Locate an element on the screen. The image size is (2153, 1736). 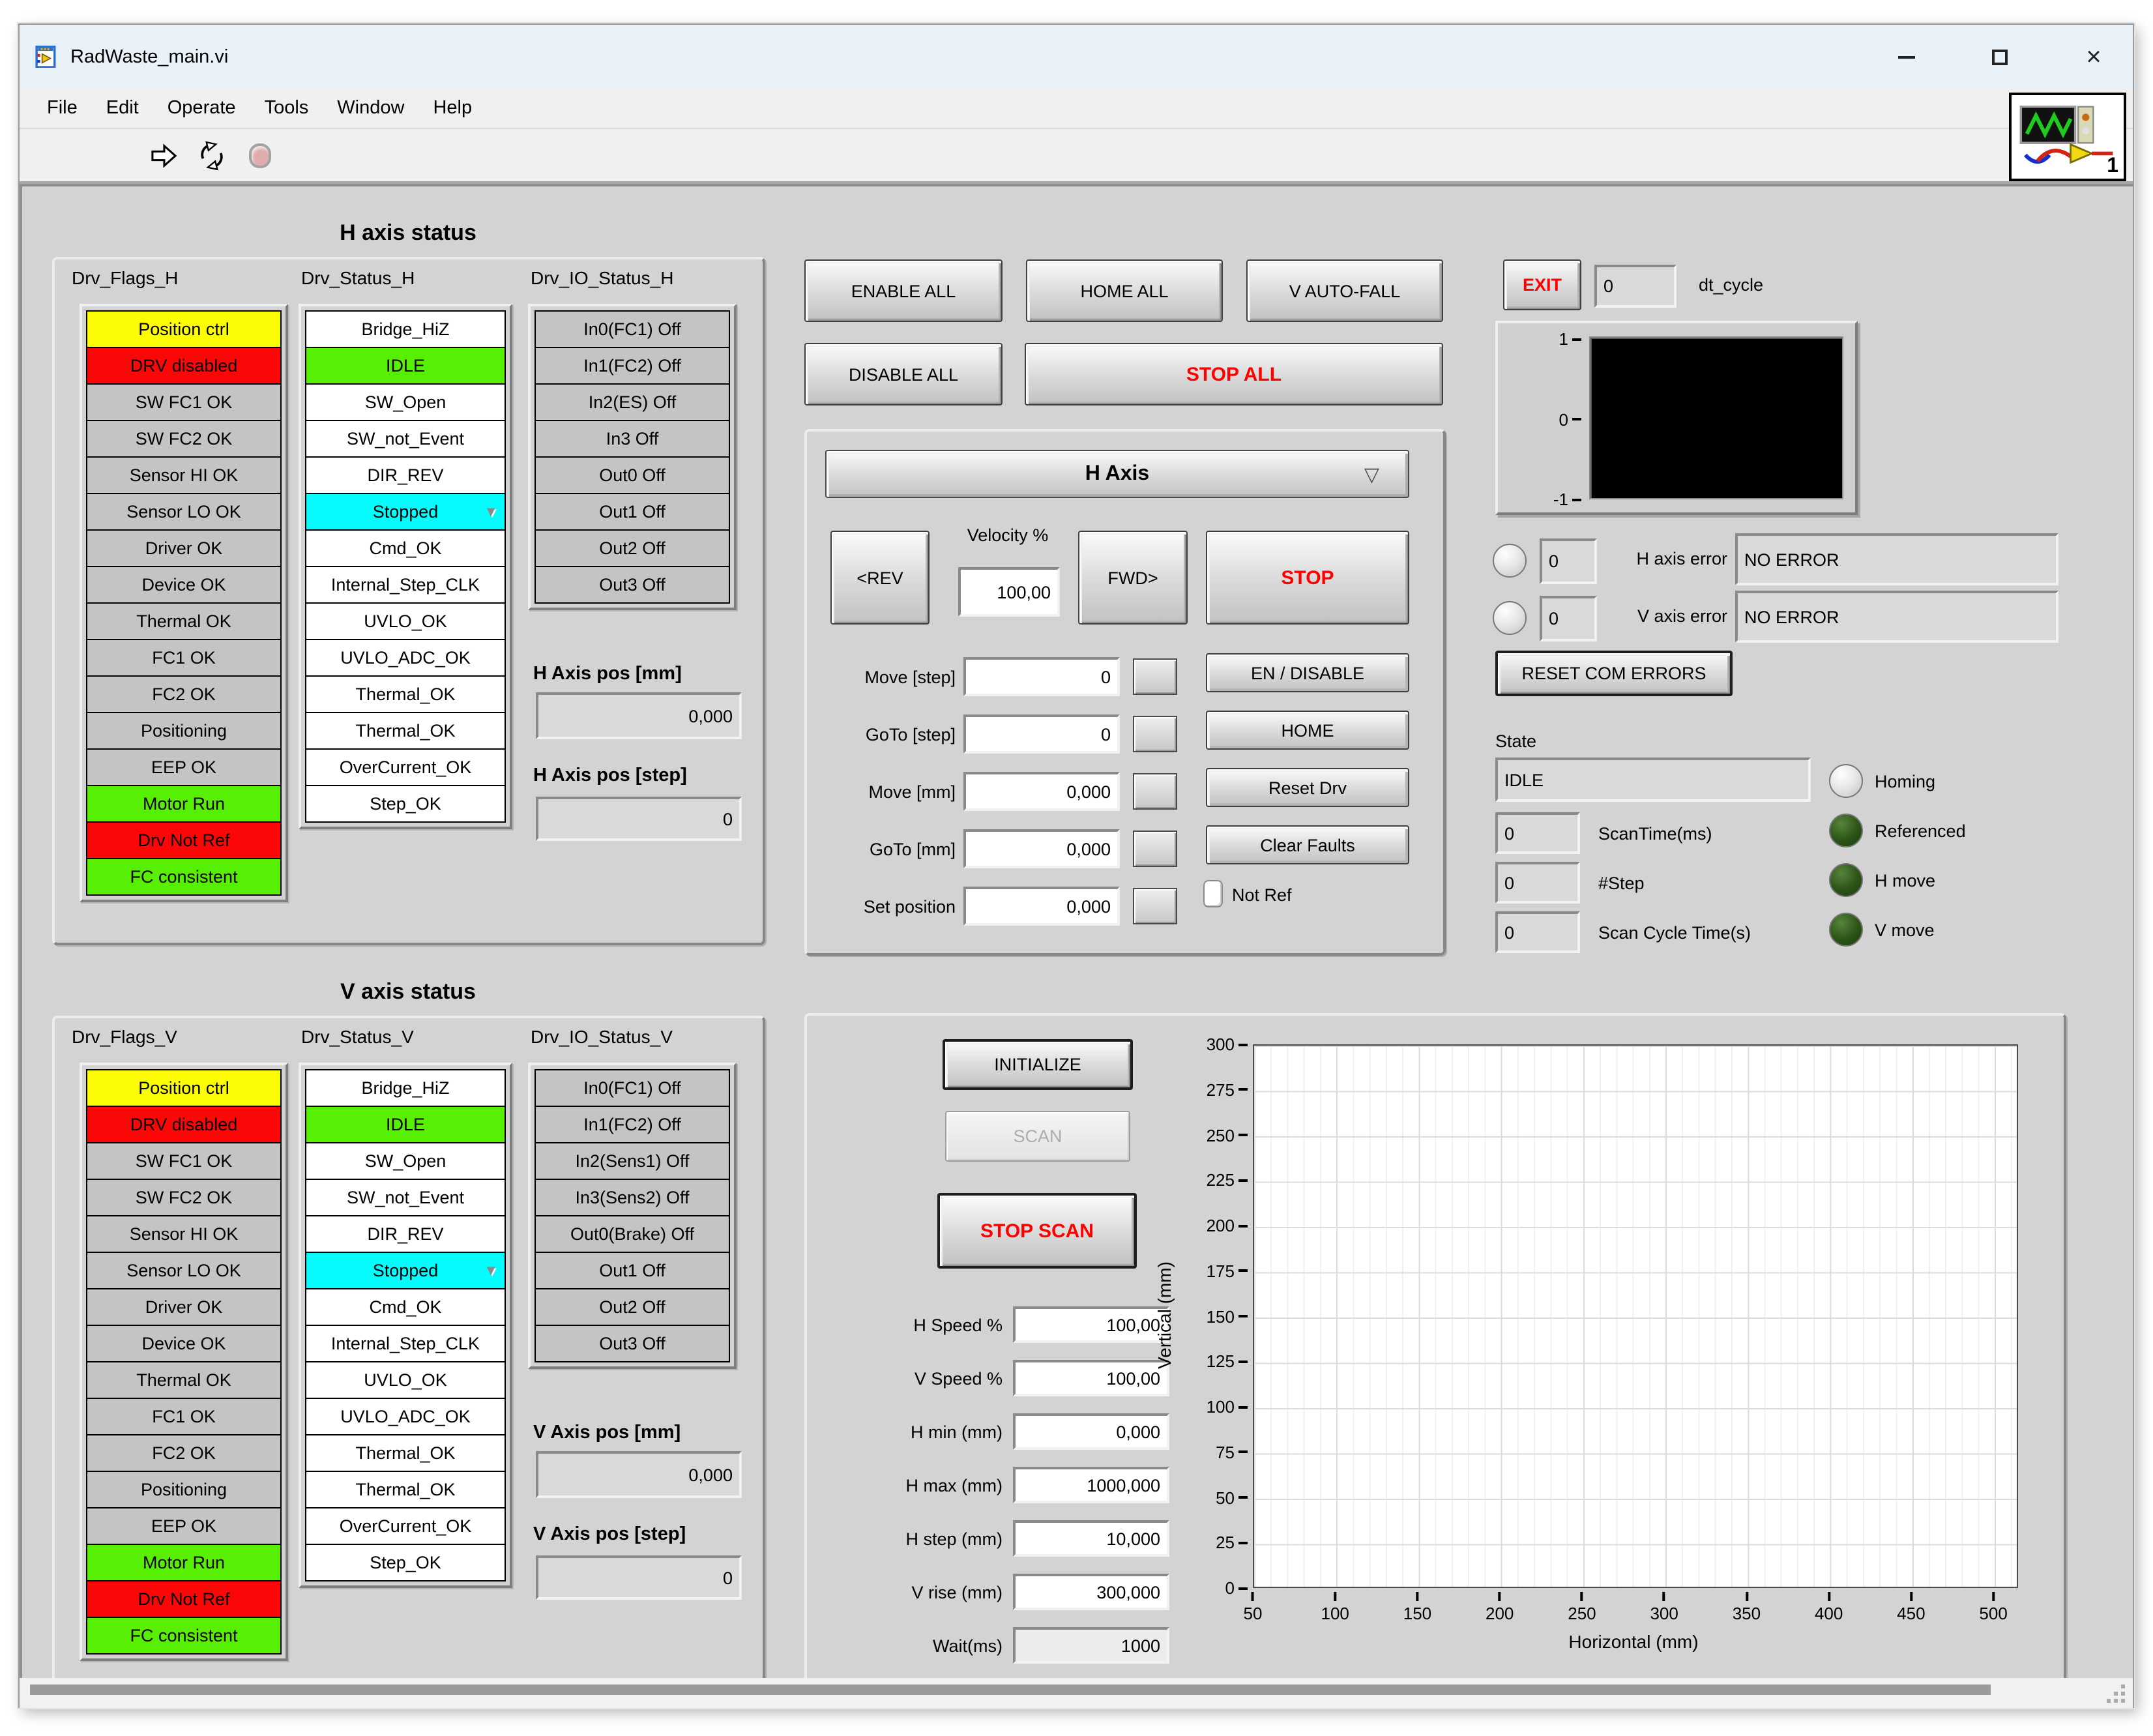
enable-all-button: ENABLE ALL is located at coordinates (904, 290).